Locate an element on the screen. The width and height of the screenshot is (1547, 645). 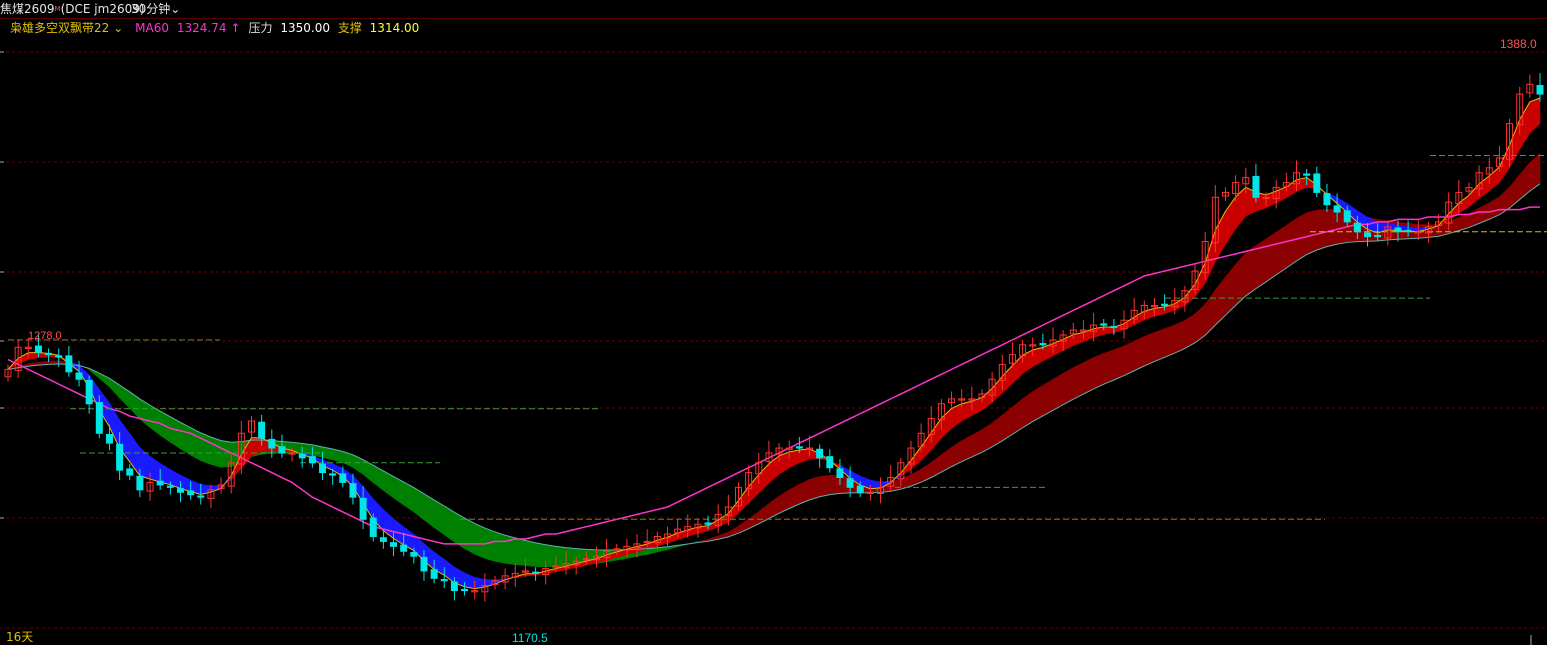
timeframe-label: 16天 is located at coordinates (20, 637).